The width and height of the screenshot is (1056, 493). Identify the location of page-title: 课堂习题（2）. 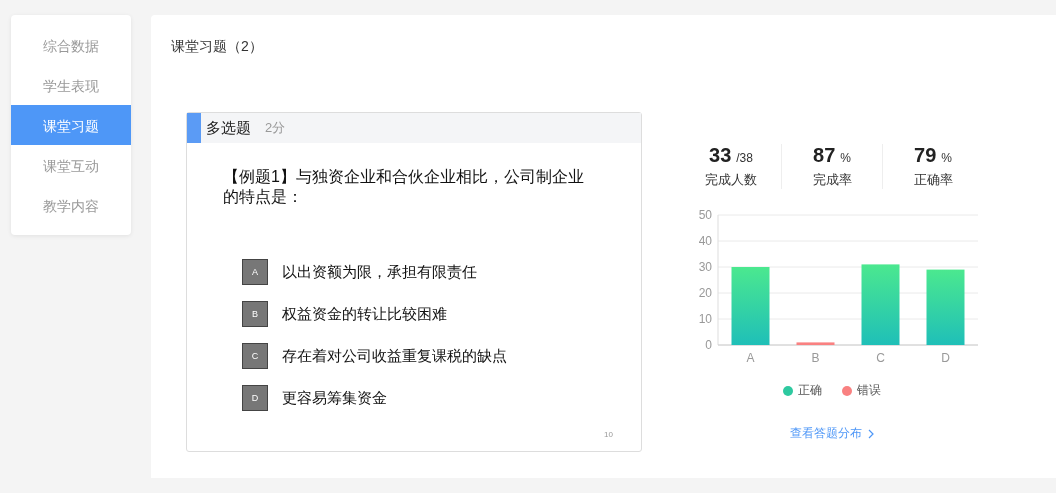
(217, 47).